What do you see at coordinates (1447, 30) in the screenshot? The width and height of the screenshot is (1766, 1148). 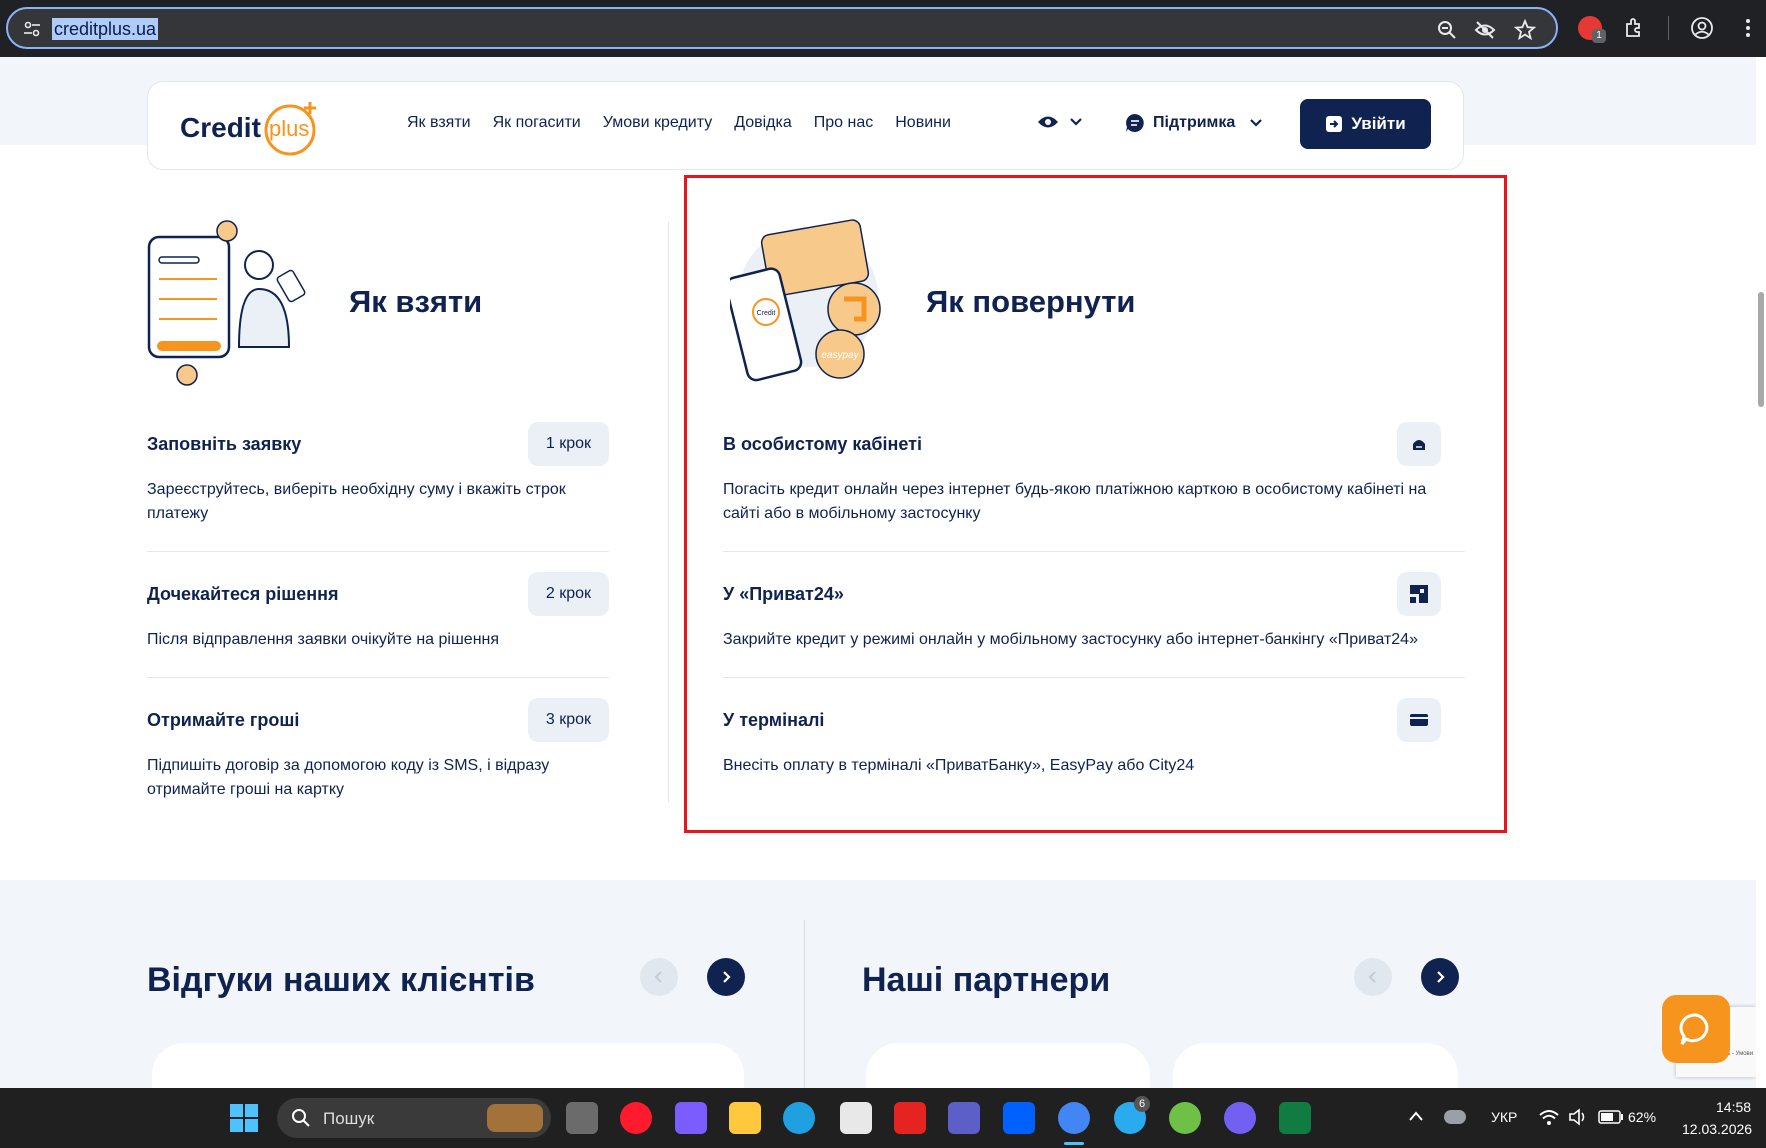 I see `zoom-icon` at bounding box center [1447, 30].